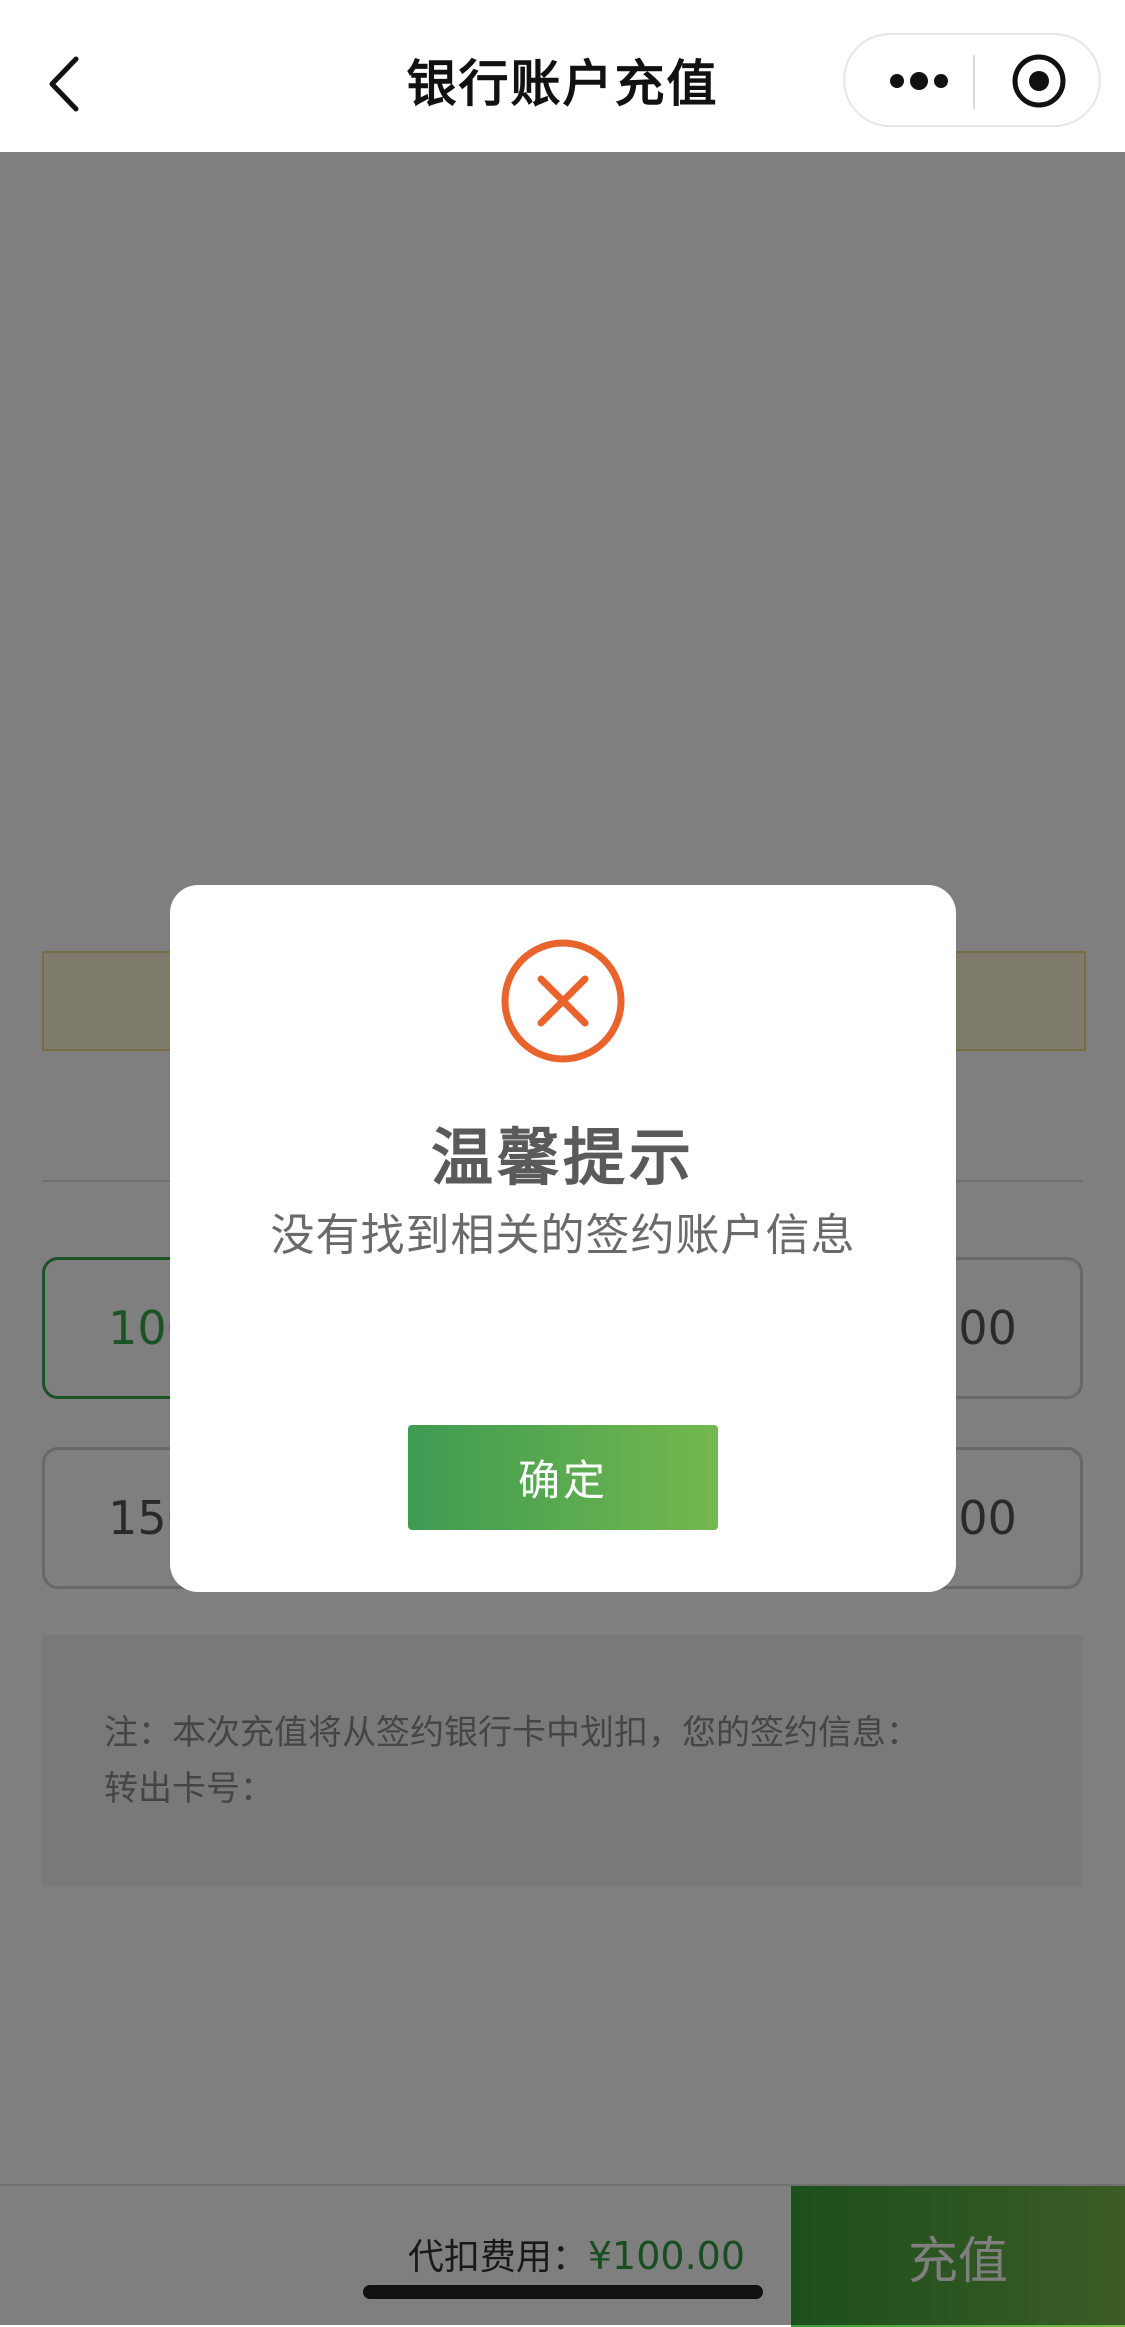 Image resolution: width=1125 pixels, height=2327 pixels. I want to click on error-circle-x-icon, so click(563, 1001).